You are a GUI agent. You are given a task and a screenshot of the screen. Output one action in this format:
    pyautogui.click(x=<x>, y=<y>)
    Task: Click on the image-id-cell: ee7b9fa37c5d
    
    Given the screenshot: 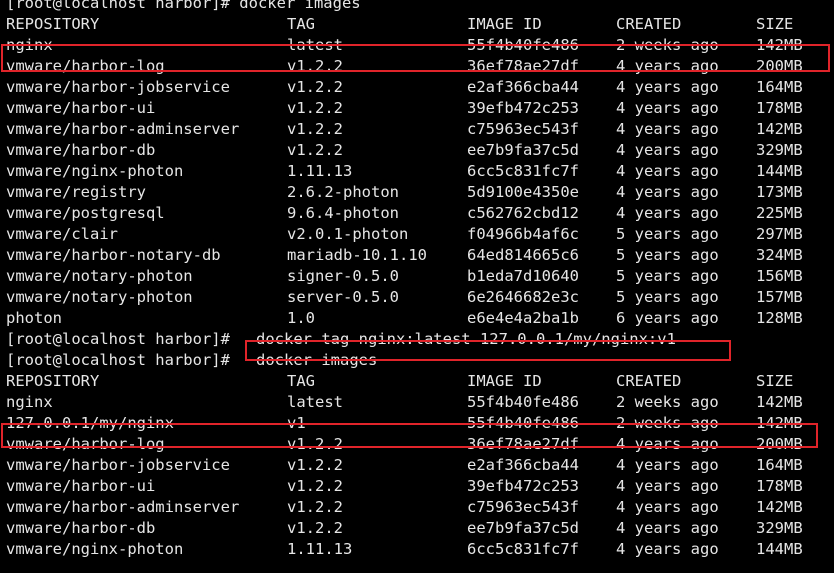 What is the action you would take?
    pyautogui.click(x=523, y=150)
    